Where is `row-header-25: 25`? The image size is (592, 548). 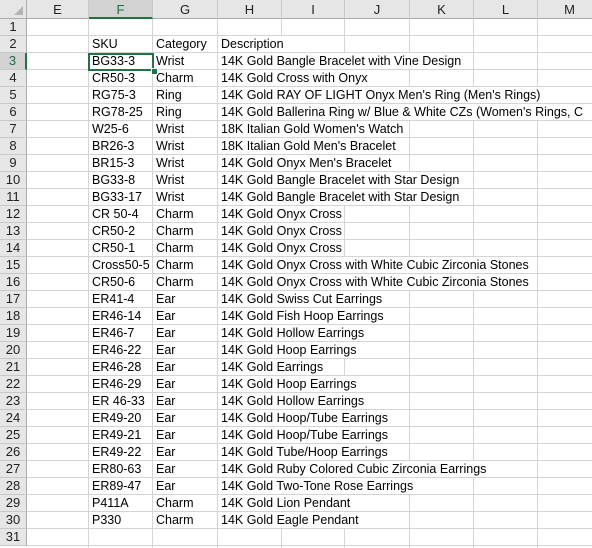
row-header-25: 25 is located at coordinates (13, 435).